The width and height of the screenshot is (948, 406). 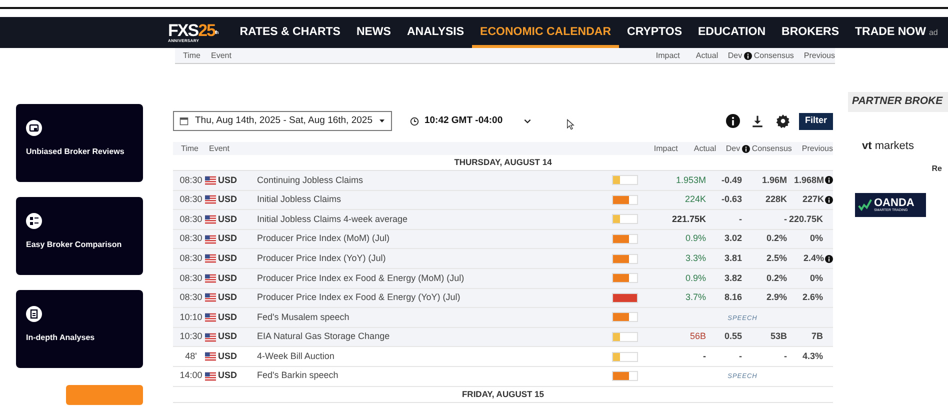 I want to click on timezone-selector: 10:42 GMT -04:00, so click(x=471, y=121).